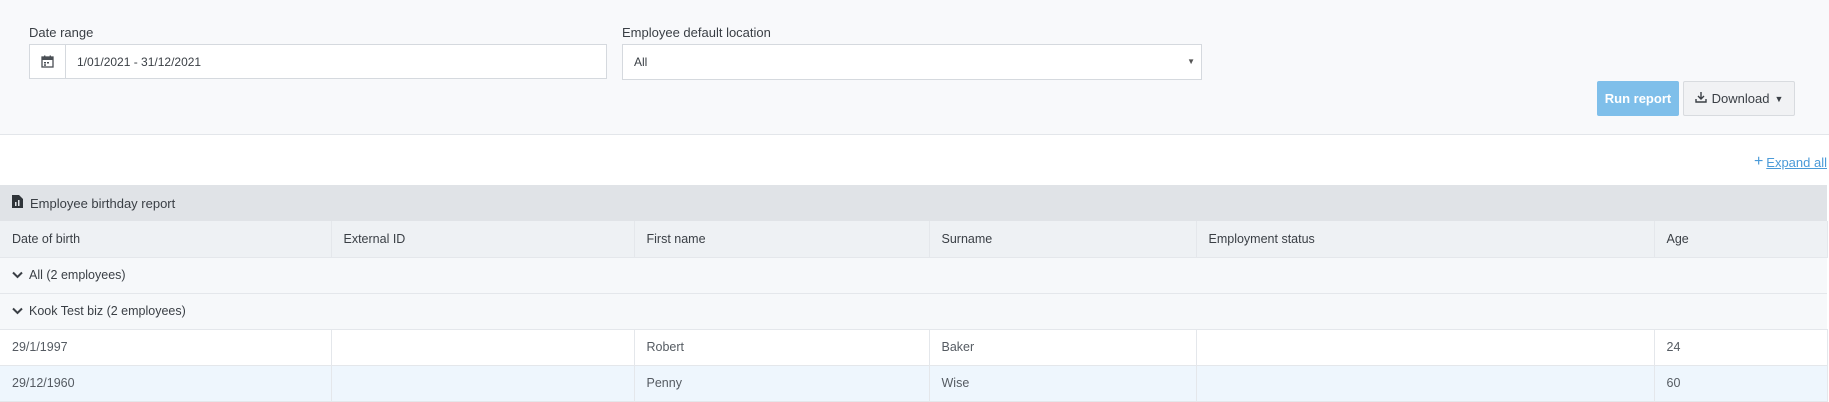 This screenshot has width=1829, height=402. Describe the element at coordinates (318, 61) in the screenshot. I see `date-range-input: 1/01/2021 - 31/12/2021` at that location.